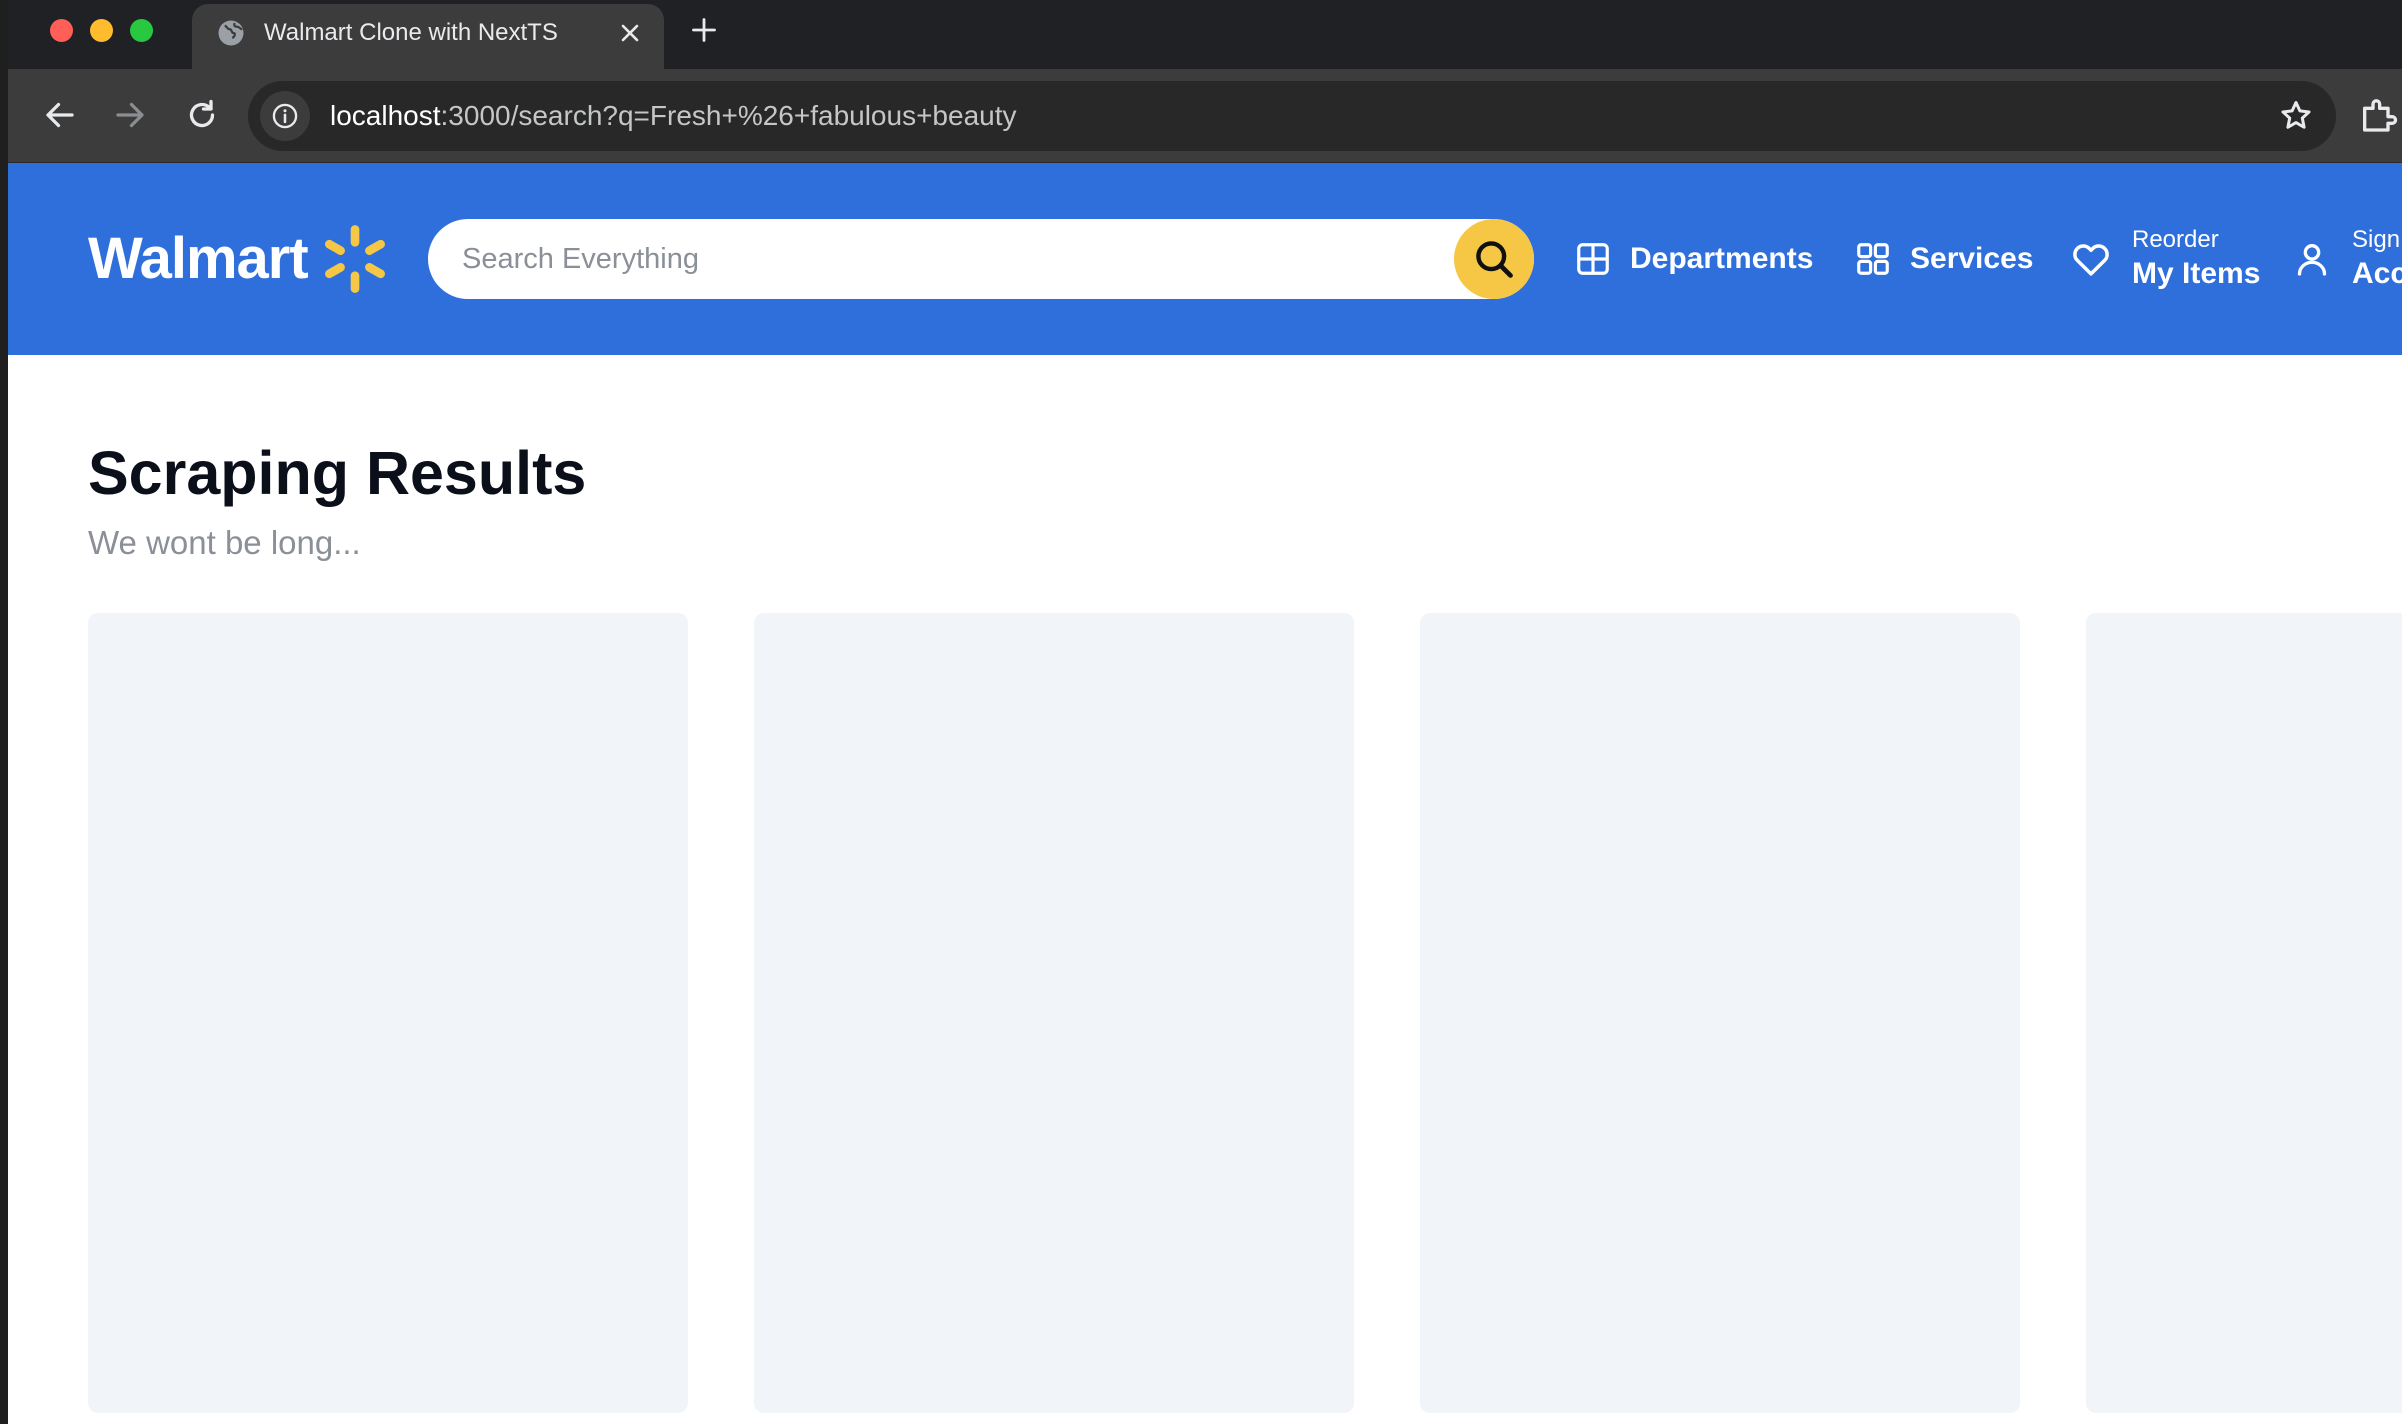 Image resolution: width=2402 pixels, height=1424 pixels. Describe the element at coordinates (2196, 273) in the screenshot. I see `my-items-label: My Items` at that location.